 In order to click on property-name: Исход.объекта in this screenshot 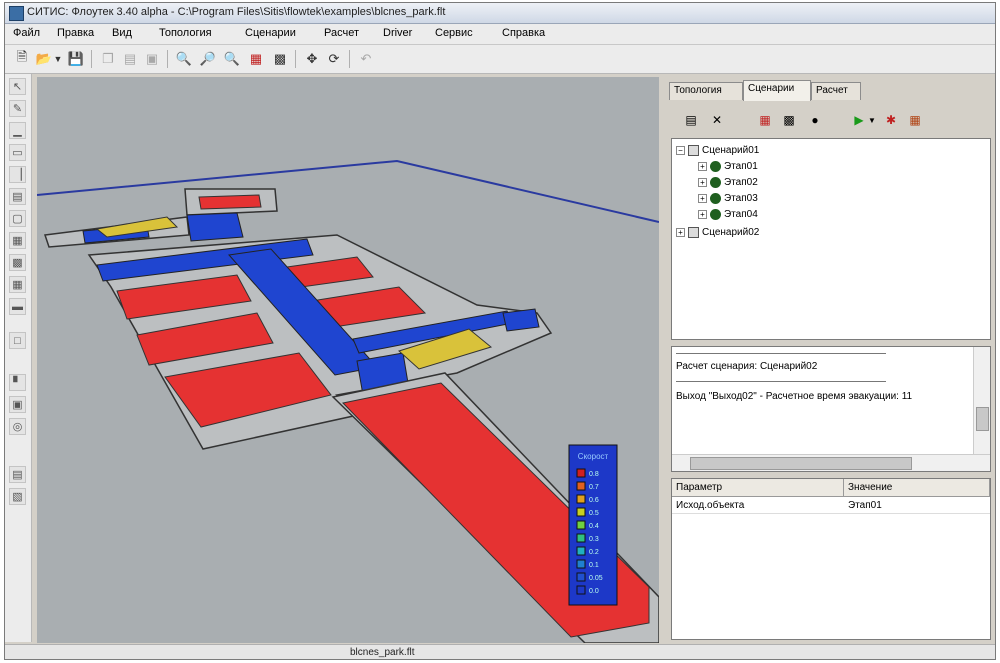, I will do `click(758, 505)`.